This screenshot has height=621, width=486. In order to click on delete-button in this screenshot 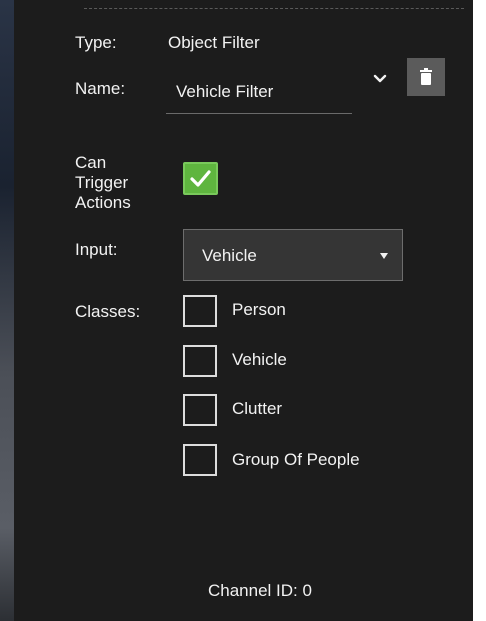, I will do `click(426, 77)`.